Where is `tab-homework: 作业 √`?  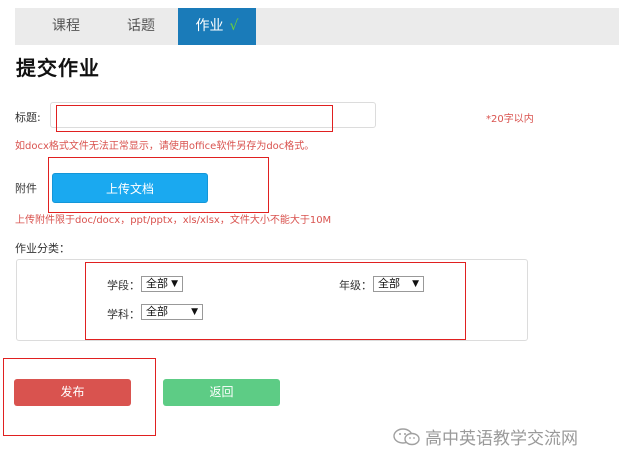 tab-homework: 作业 √ is located at coordinates (217, 26).